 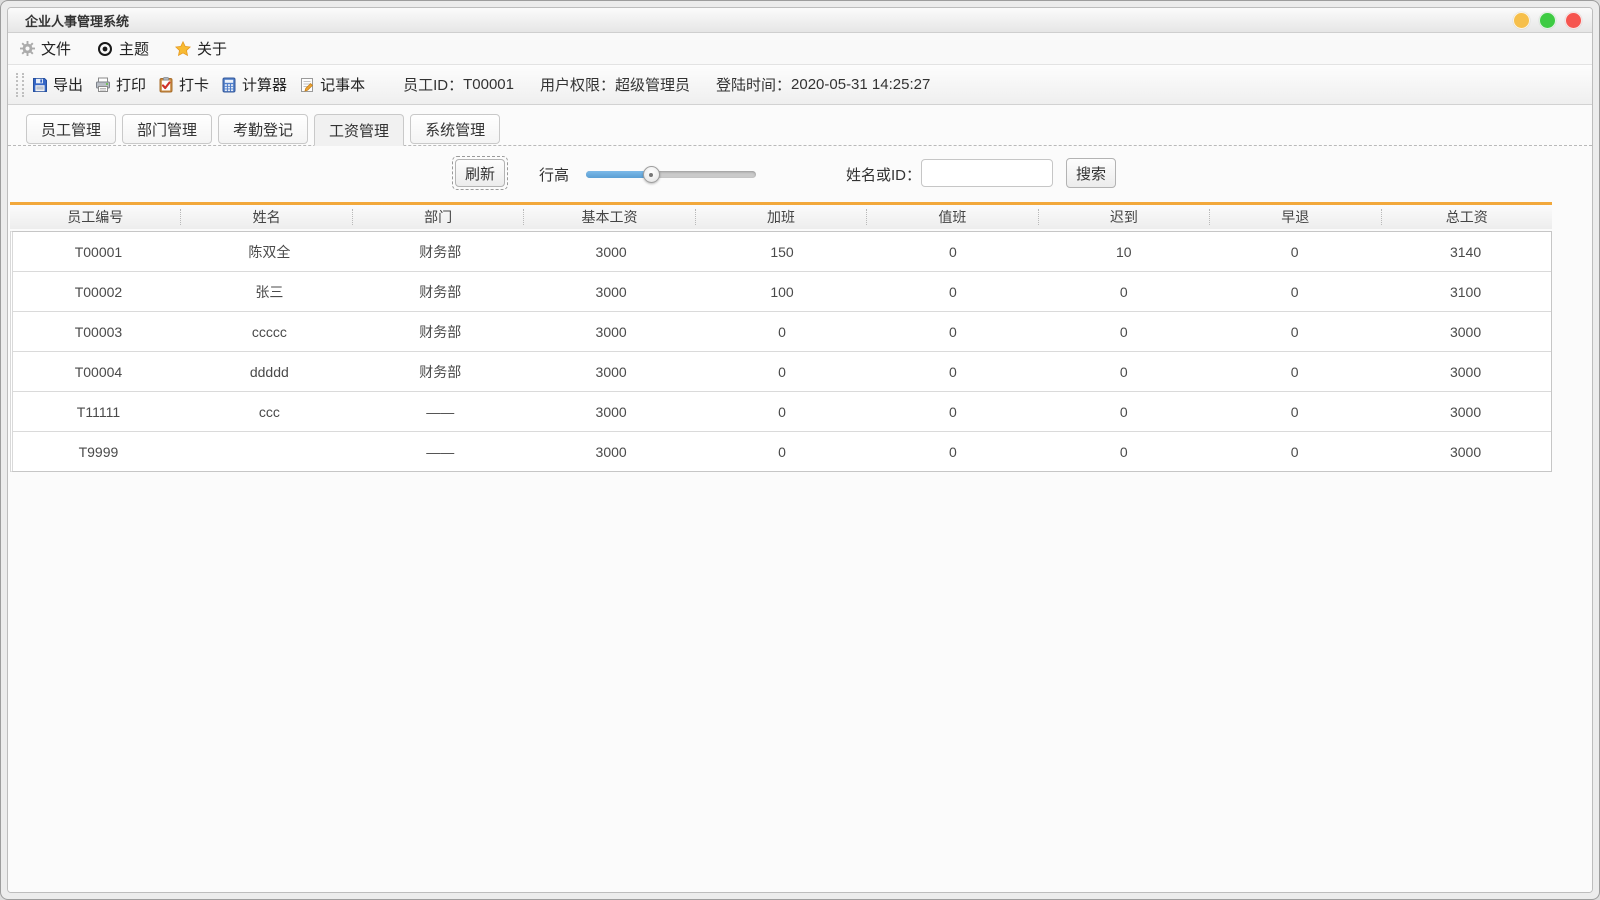 I want to click on toolbar-grip, so click(x=20, y=84).